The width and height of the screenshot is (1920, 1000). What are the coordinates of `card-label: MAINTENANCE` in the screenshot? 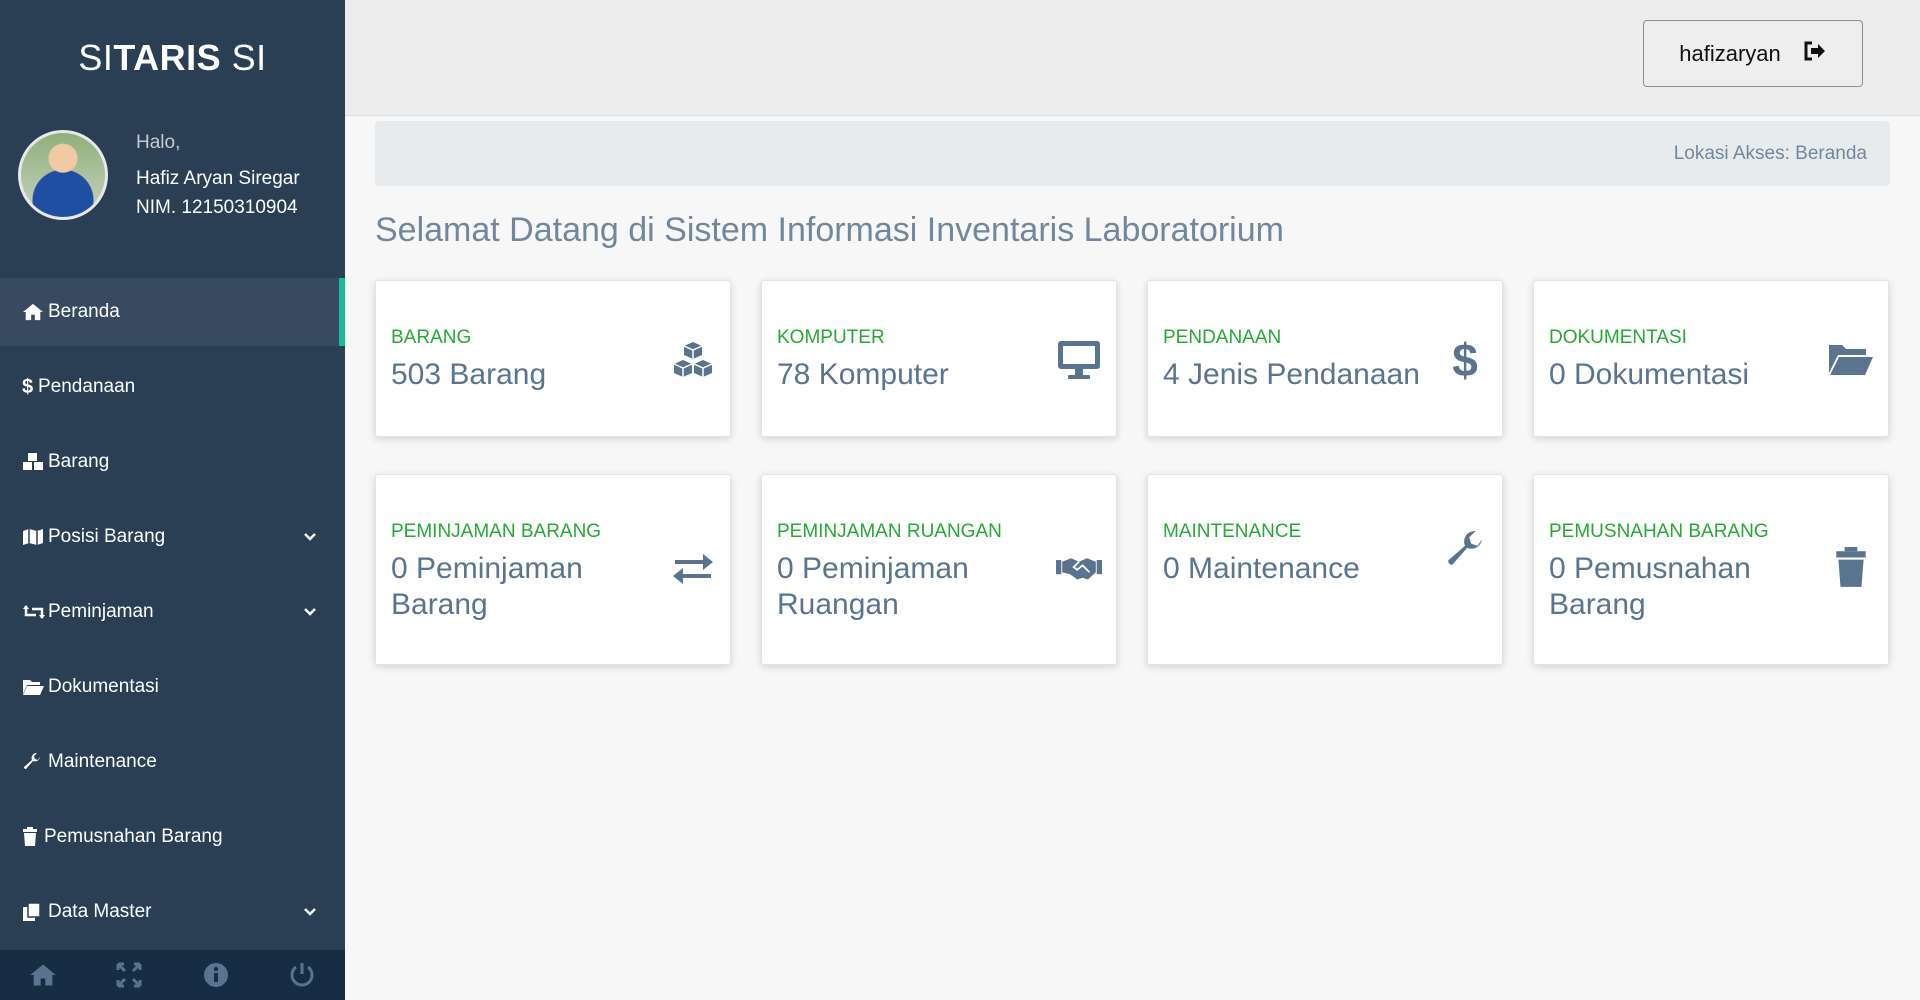 It's located at (1232, 531).